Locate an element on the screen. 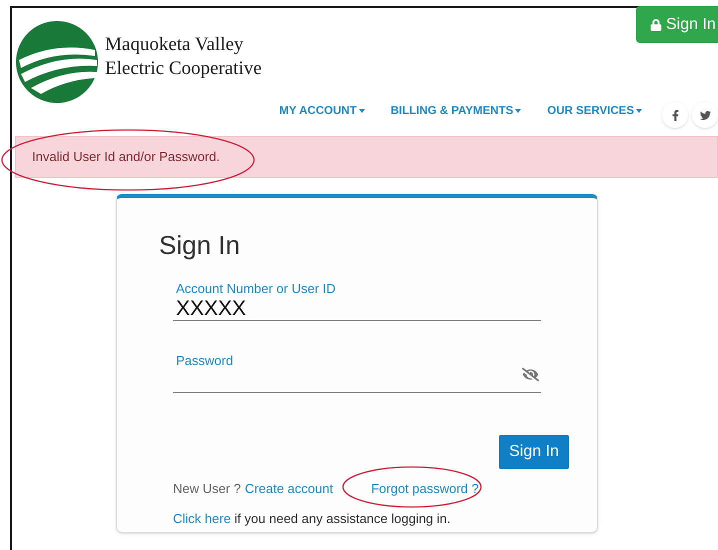 Image resolution: width=718 pixels, height=550 pixels. nav-menu: BILLING & PAYMENTS is located at coordinates (456, 111).